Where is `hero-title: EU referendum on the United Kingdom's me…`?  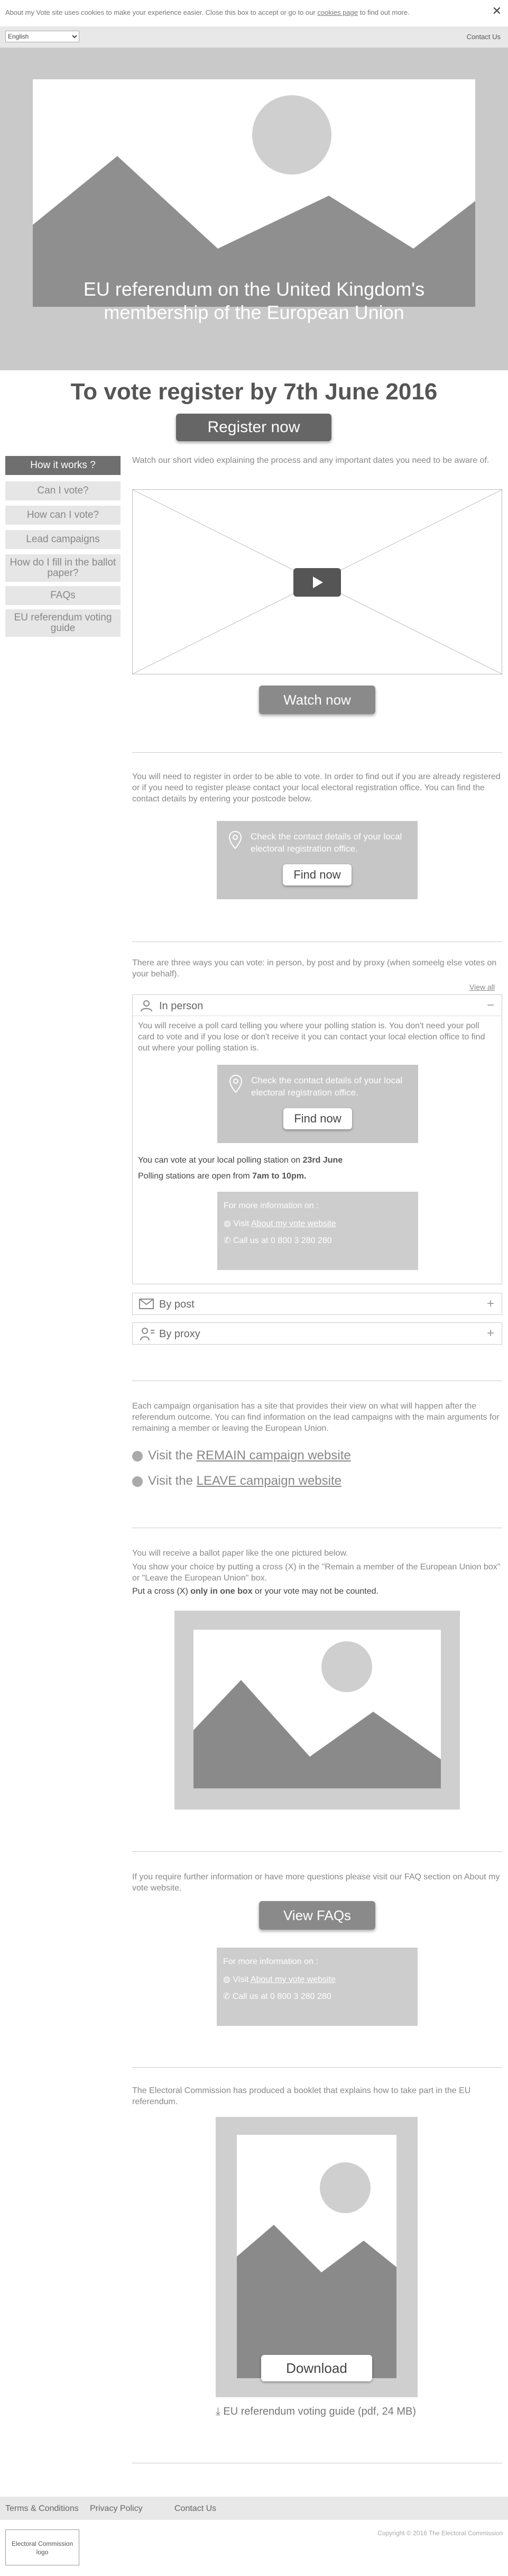 hero-title: EU referendum on the United Kingdom's me… is located at coordinates (254, 300).